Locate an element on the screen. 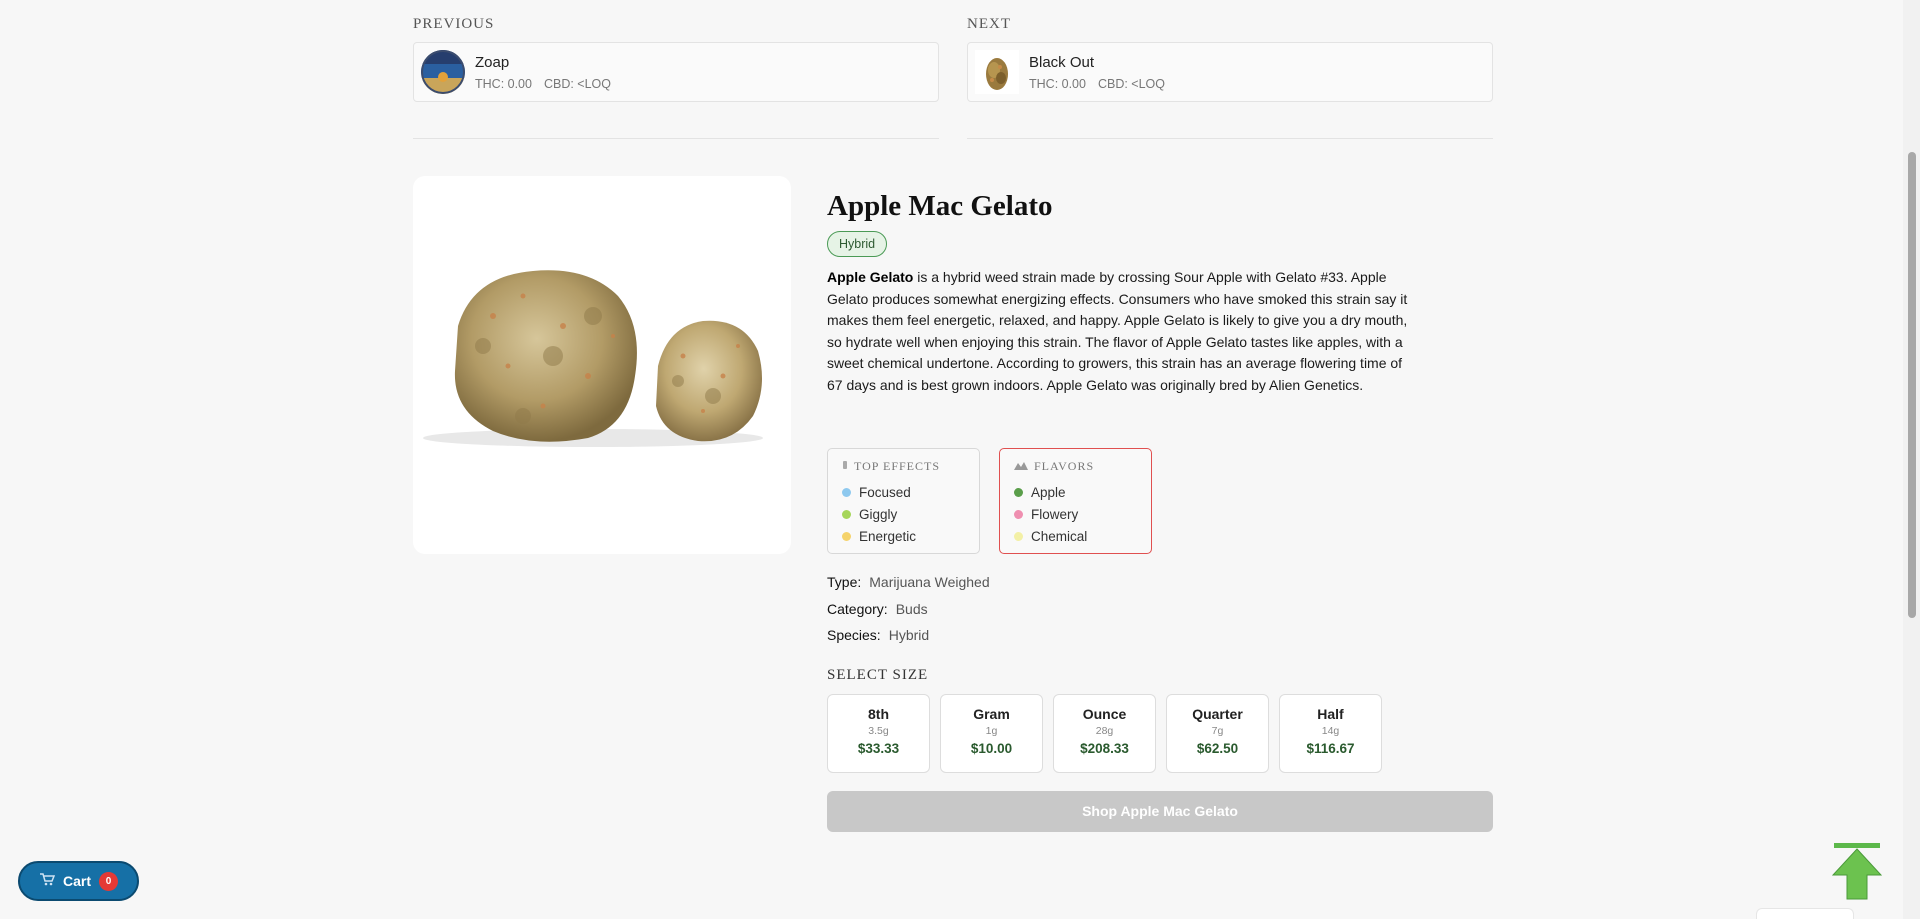 The height and width of the screenshot is (919, 1920). size-price: $208.33 is located at coordinates (1104, 748).